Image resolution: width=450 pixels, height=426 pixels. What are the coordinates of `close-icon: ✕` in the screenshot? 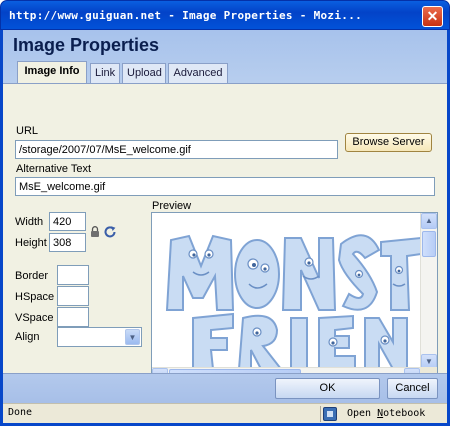 It's located at (432, 16).